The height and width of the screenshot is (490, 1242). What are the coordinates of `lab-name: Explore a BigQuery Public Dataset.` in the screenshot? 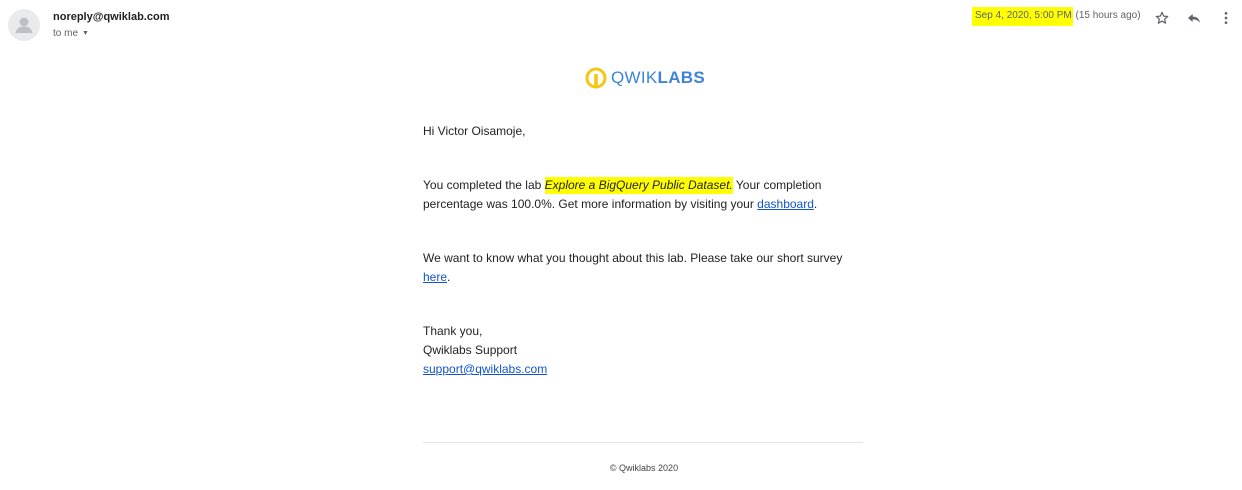 It's located at (638, 185).